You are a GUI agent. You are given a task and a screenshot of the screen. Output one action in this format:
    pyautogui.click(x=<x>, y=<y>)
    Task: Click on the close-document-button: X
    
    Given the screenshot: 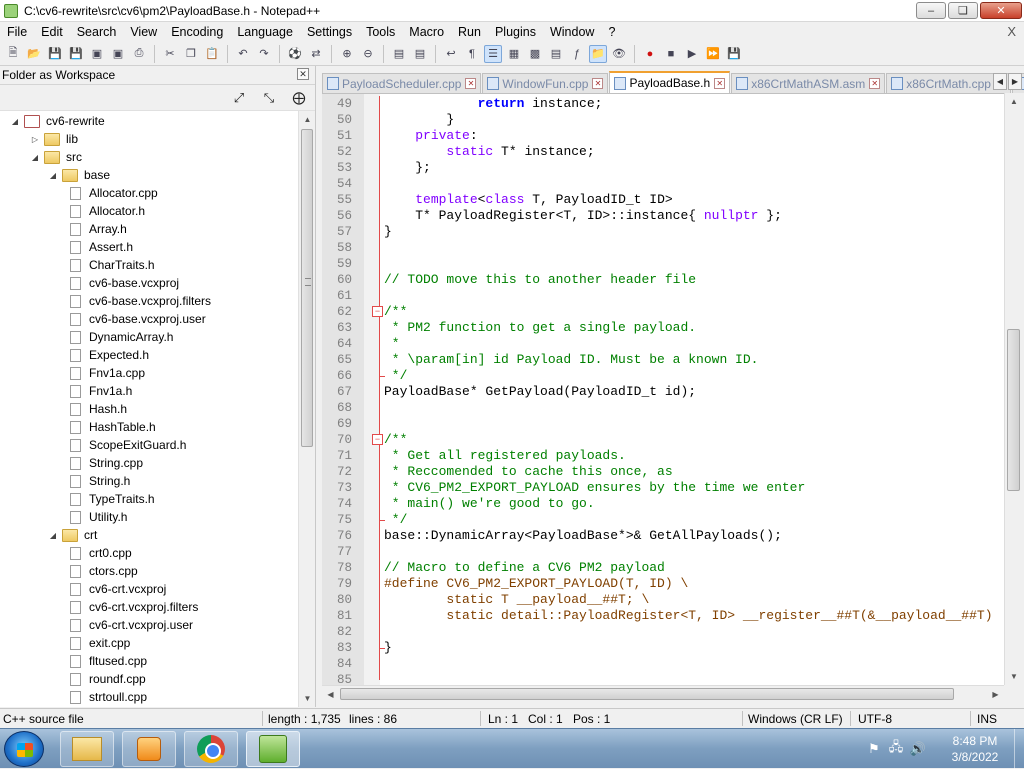 What is the action you would take?
    pyautogui.click(x=1011, y=31)
    